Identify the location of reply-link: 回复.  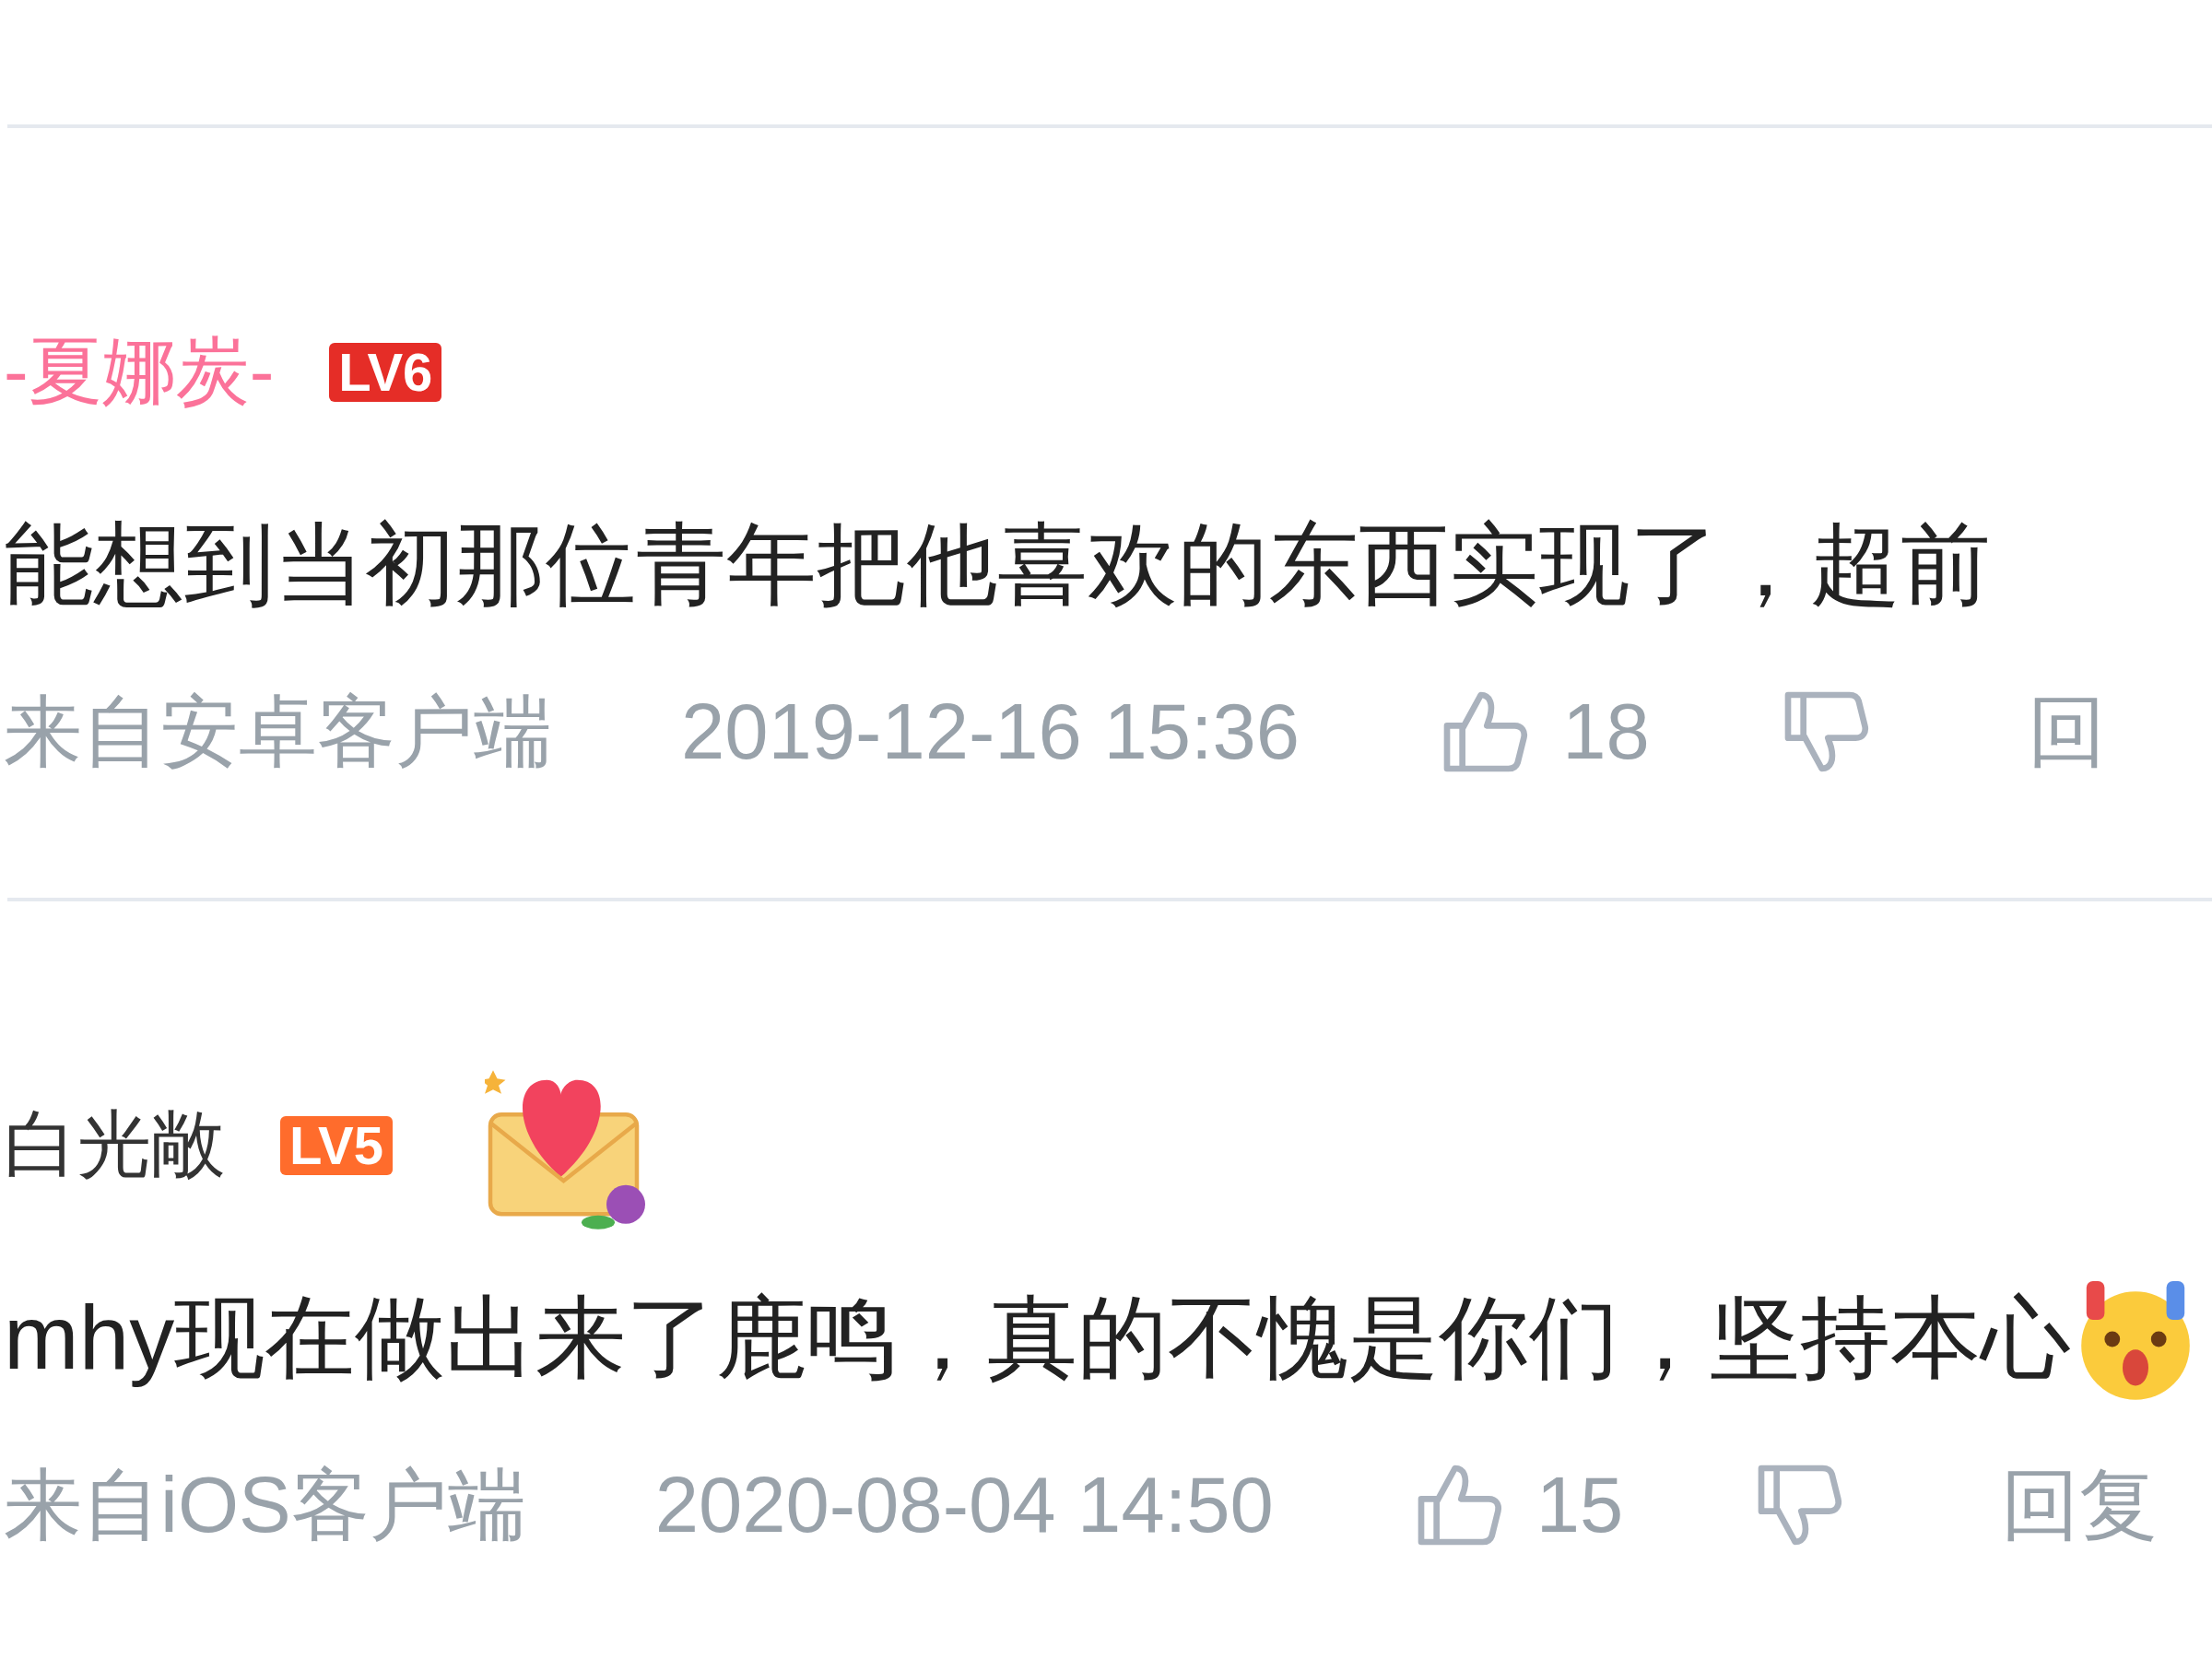
(2080, 1505).